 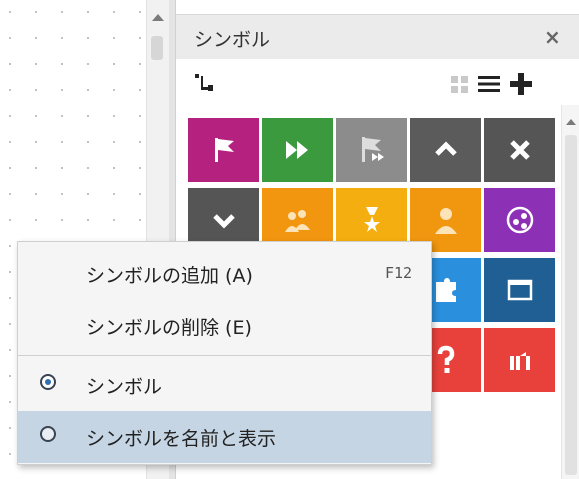 I want to click on flag-icon, so click(x=224, y=150).